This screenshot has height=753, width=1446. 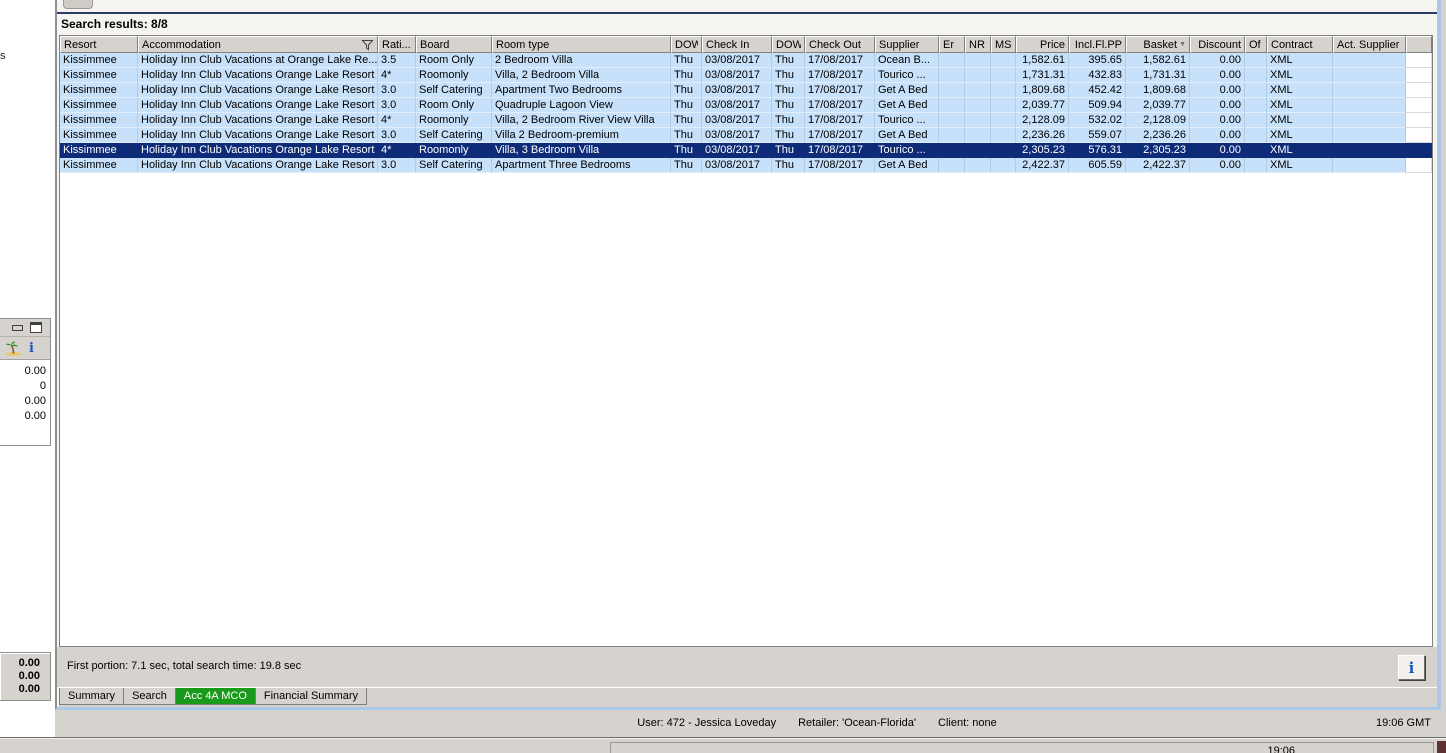 I want to click on palm-tree-icon, so click(x=13, y=348).